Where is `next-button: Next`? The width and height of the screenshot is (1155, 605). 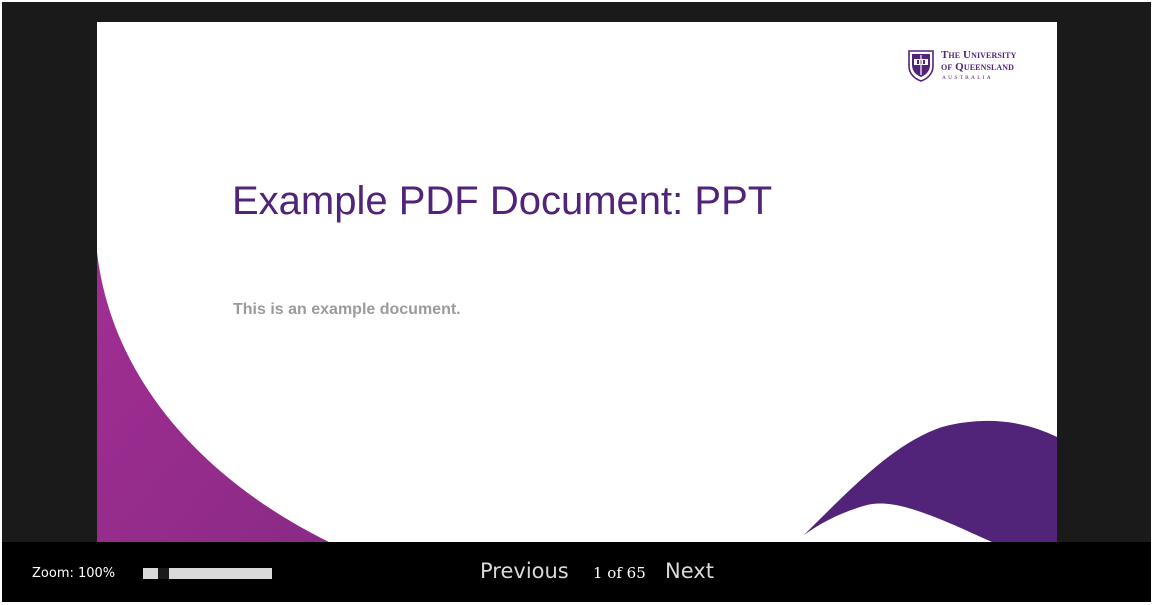 next-button: Next is located at coordinates (689, 571).